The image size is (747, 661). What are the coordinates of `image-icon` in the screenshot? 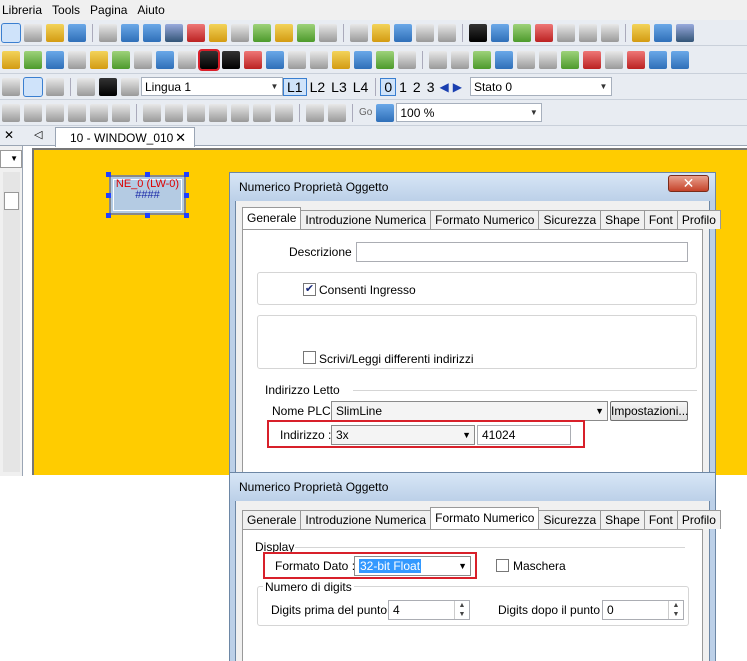 It's located at (403, 32).